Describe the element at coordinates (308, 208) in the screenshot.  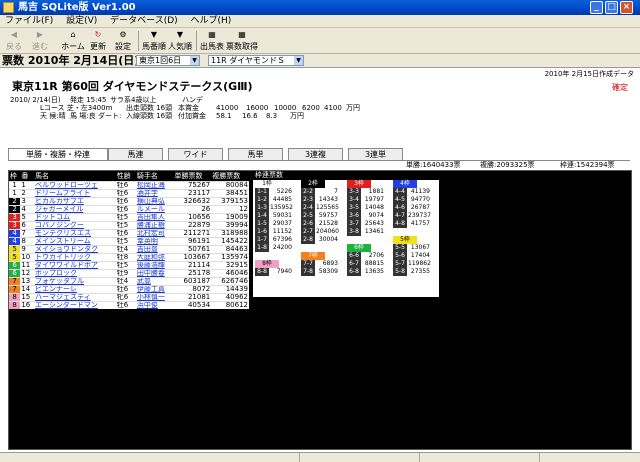
I see `bracket-pair-label: 2-4` at that location.